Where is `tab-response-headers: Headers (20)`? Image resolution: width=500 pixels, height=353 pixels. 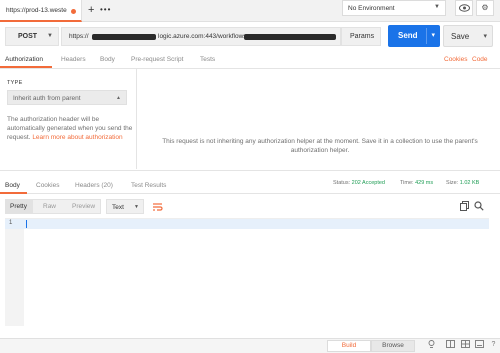
tab-response-headers: Headers (20) is located at coordinates (94, 185).